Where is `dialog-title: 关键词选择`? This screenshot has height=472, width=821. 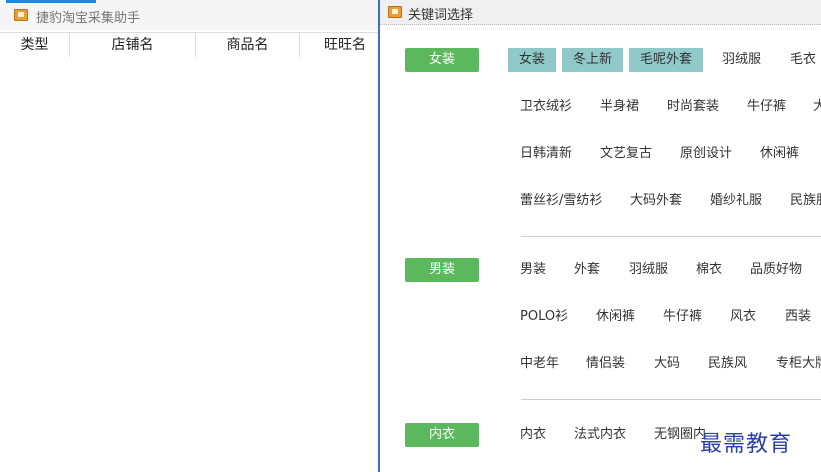 dialog-title: 关键词选择 is located at coordinates (441, 15).